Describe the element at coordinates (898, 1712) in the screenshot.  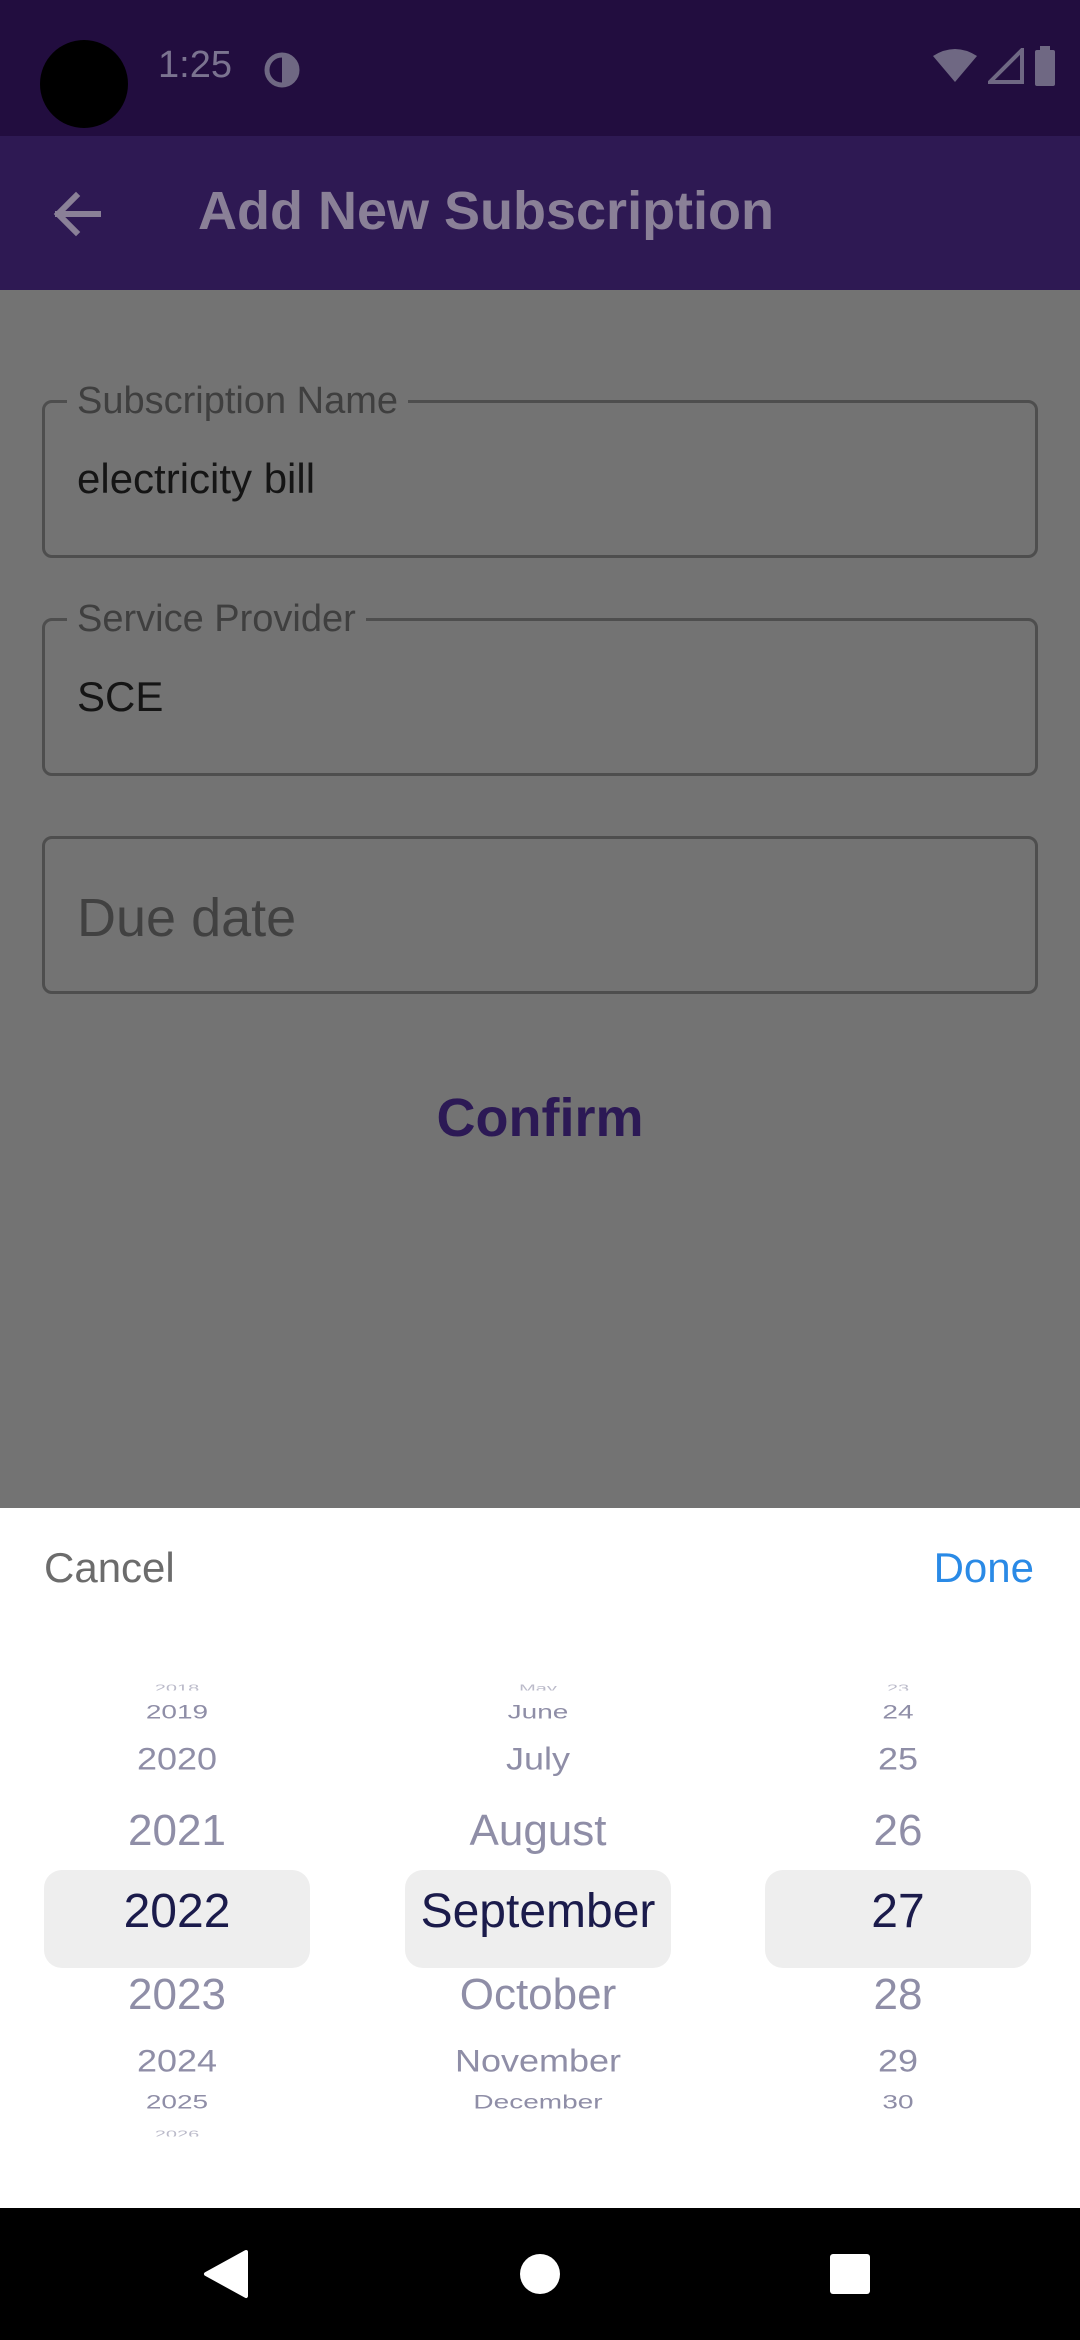
I see `day-item: 24` at that location.